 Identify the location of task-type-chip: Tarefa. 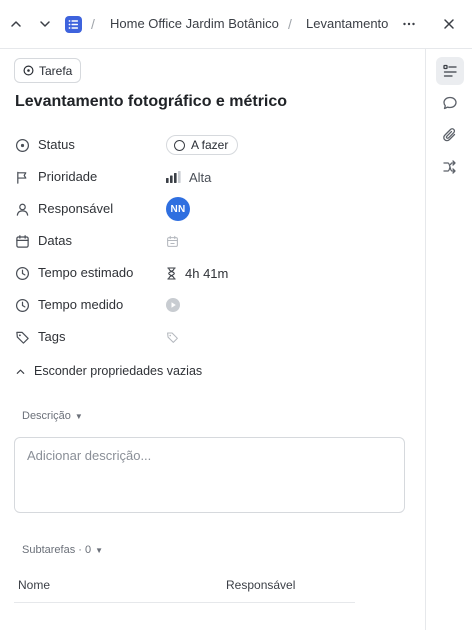
(48, 70).